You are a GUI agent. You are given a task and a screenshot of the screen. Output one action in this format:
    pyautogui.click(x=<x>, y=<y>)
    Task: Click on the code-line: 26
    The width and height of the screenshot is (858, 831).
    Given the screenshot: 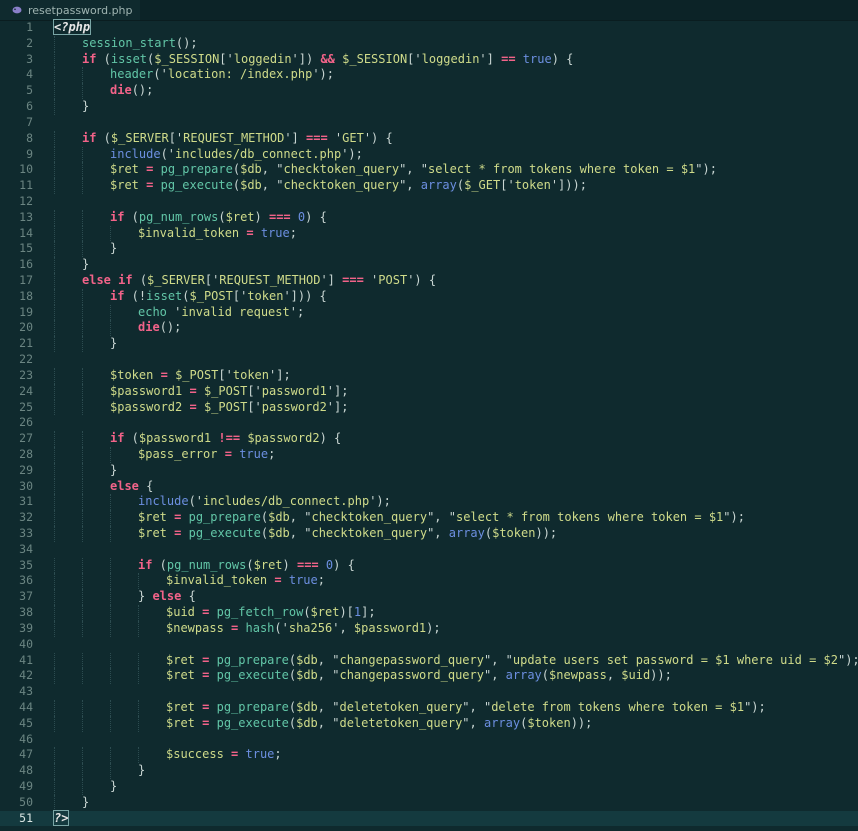 What is the action you would take?
    pyautogui.click(x=429, y=423)
    